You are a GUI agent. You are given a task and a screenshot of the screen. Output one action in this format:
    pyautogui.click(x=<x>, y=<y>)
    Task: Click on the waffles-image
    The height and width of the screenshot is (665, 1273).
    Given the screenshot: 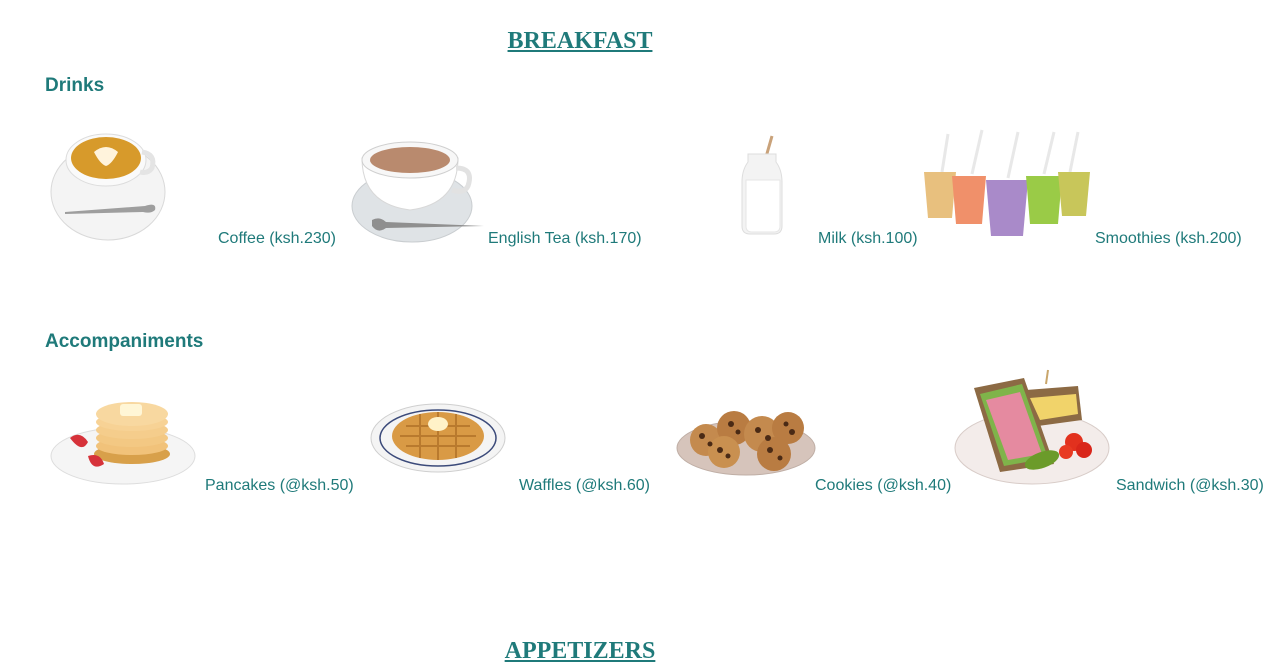 What is the action you would take?
    pyautogui.click(x=438, y=437)
    